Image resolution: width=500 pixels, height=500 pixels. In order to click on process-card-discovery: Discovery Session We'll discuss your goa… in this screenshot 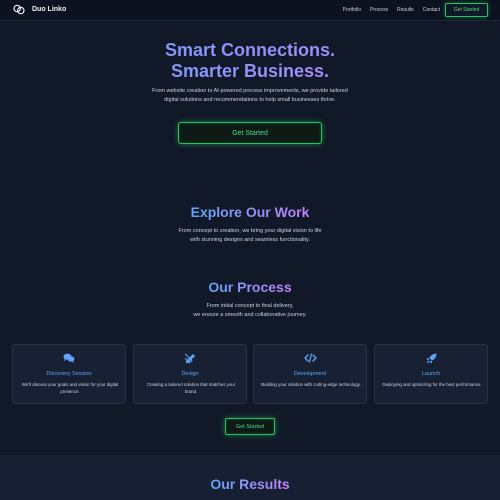, I will do `click(69, 374)`.